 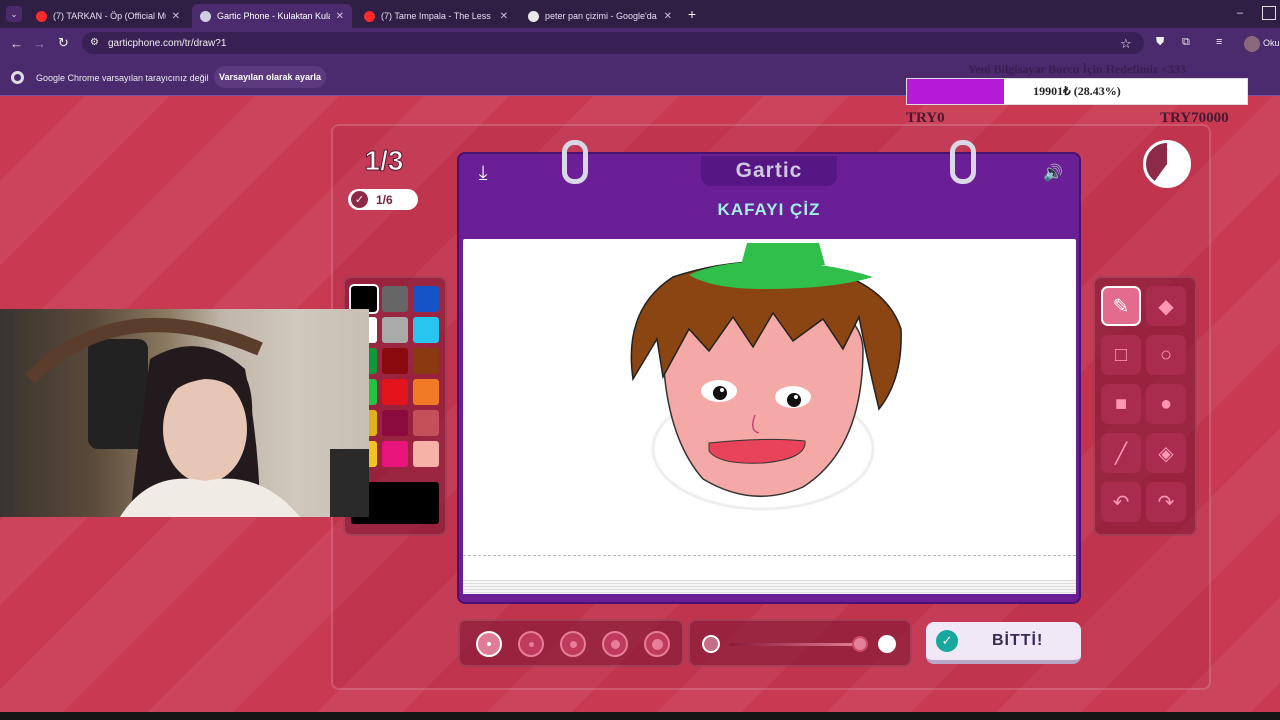 What do you see at coordinates (1167, 164) in the screenshot?
I see `timer-clock` at bounding box center [1167, 164].